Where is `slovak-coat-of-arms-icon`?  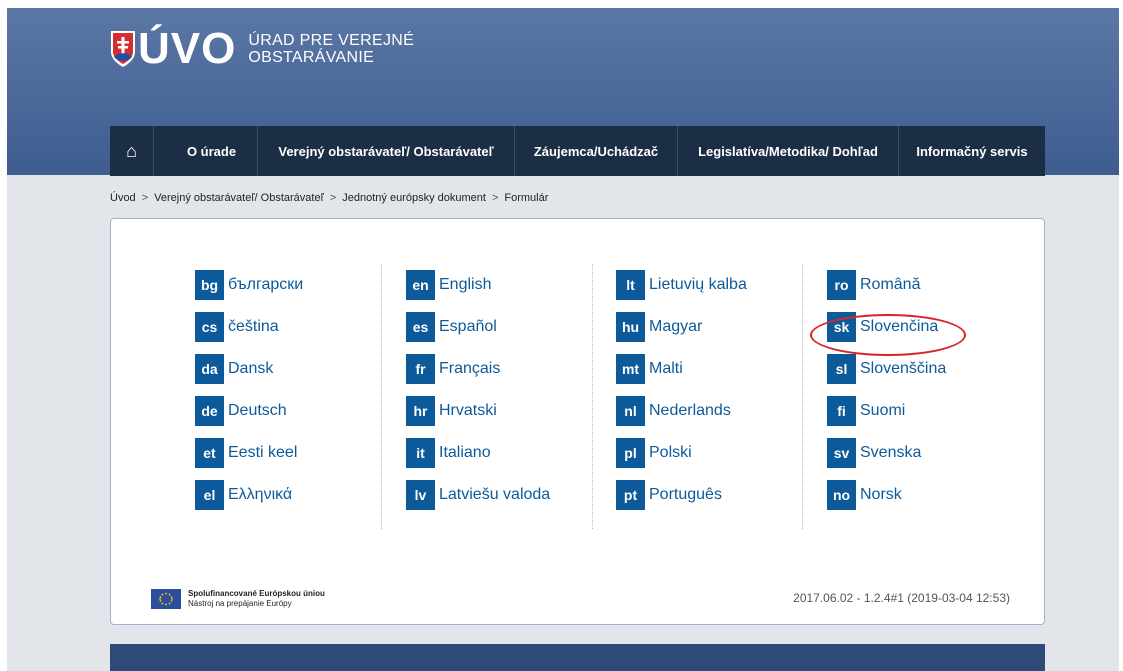
slovak-coat-of-arms-icon is located at coordinates (123, 49).